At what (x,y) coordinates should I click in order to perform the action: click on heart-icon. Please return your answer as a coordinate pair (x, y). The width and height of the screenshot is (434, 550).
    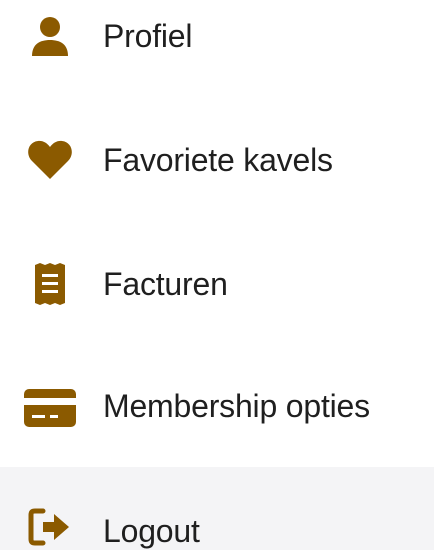
    Looking at the image, I should click on (50, 160).